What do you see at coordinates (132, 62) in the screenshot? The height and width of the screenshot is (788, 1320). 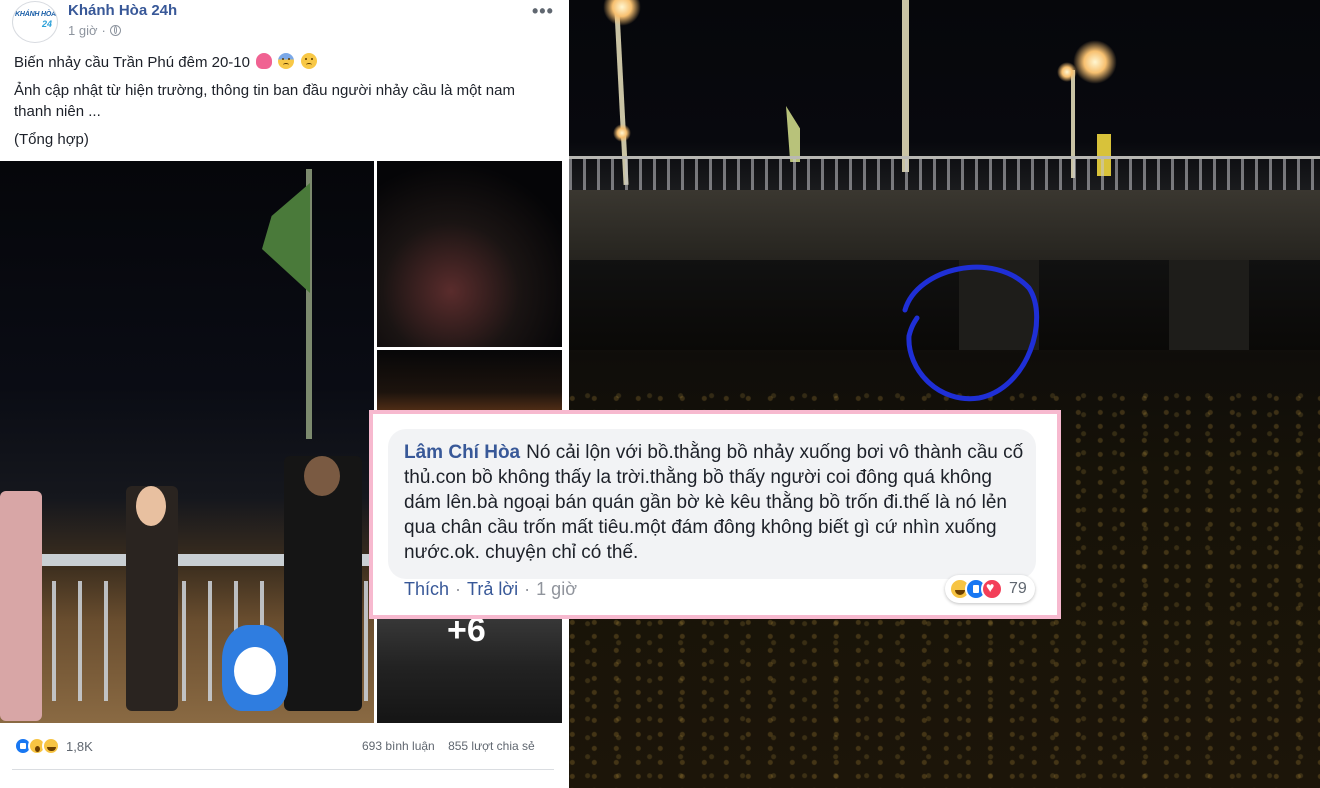 I see `post-title-text: Biến nhảy cầu Trần Phú đêm 20-10` at bounding box center [132, 62].